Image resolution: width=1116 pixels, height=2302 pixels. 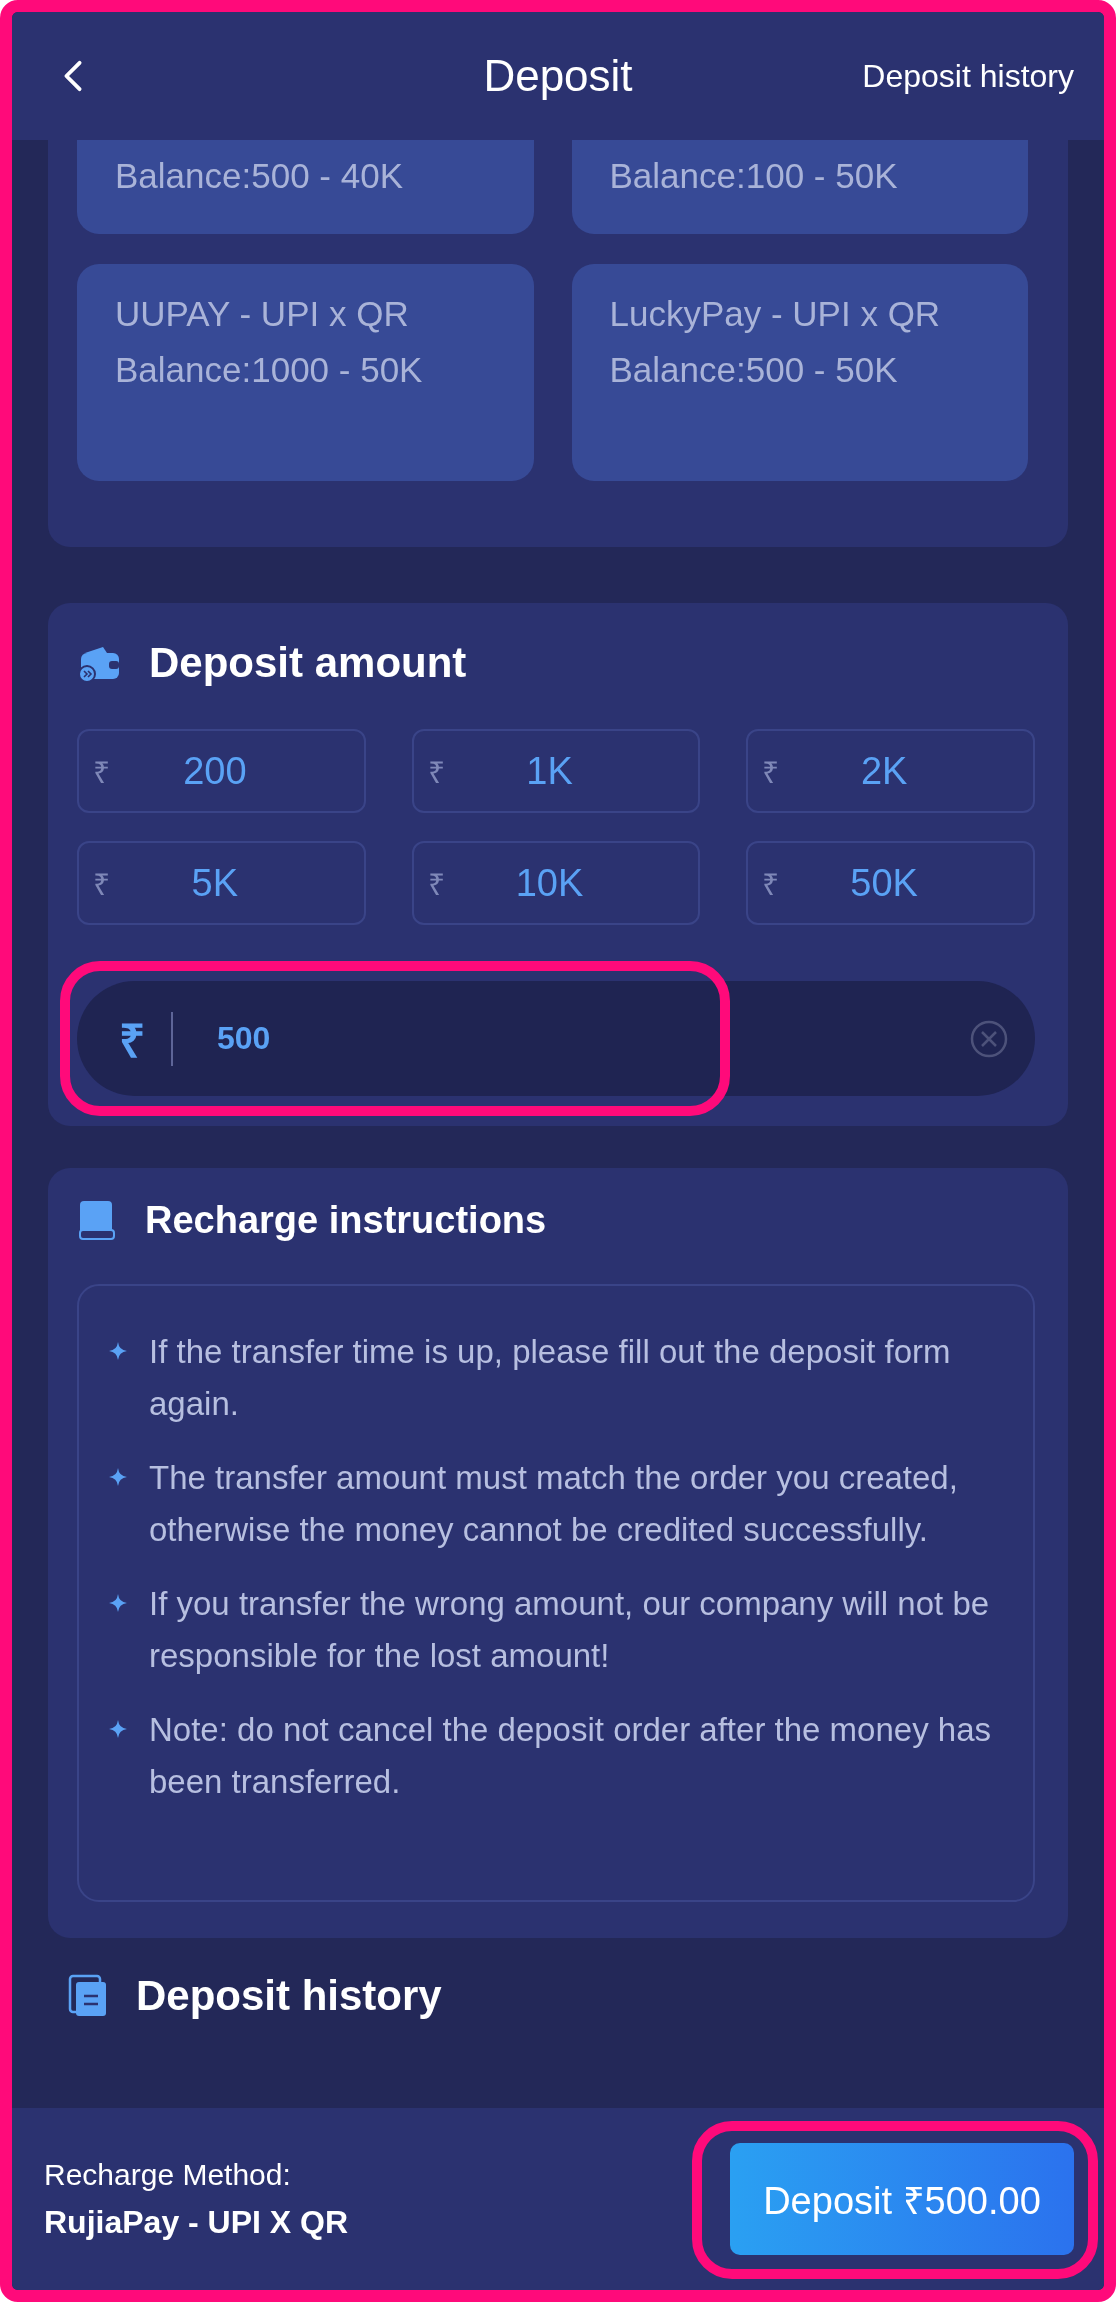 I want to click on instruction-text: If the transfer time is up, please fill out the deposit form again., so click(x=550, y=1378).